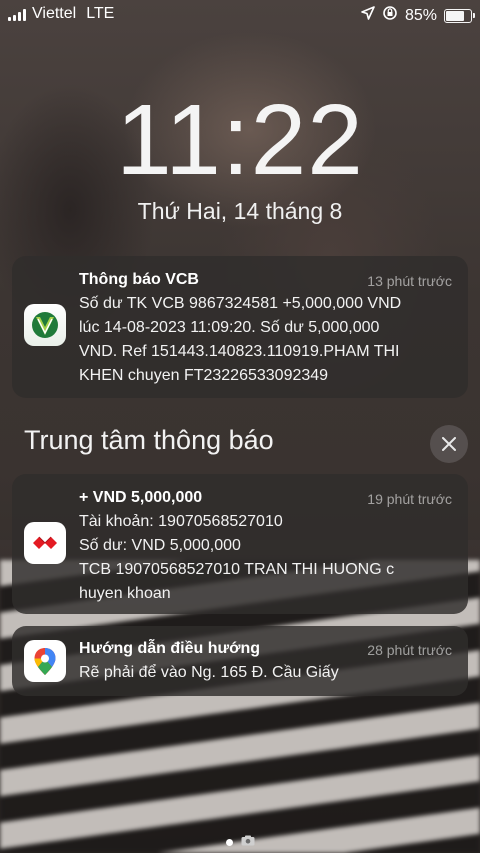 Image resolution: width=480 pixels, height=853 pixels. I want to click on notification-time: 13 phút trước, so click(409, 281).